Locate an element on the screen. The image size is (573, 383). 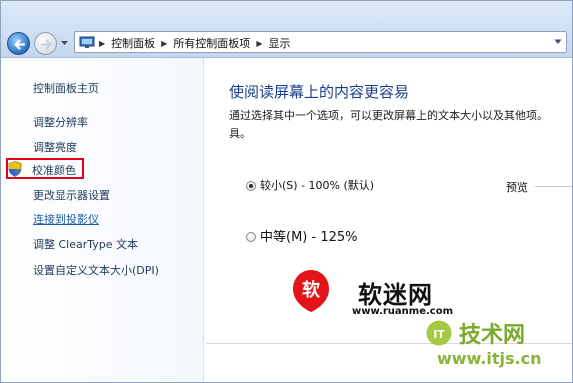
sidebar-item-brightness: 调整亮度 is located at coordinates (55, 147).